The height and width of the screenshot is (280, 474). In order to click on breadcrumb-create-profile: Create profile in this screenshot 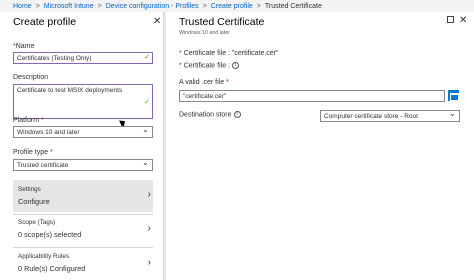, I will do `click(232, 6)`.